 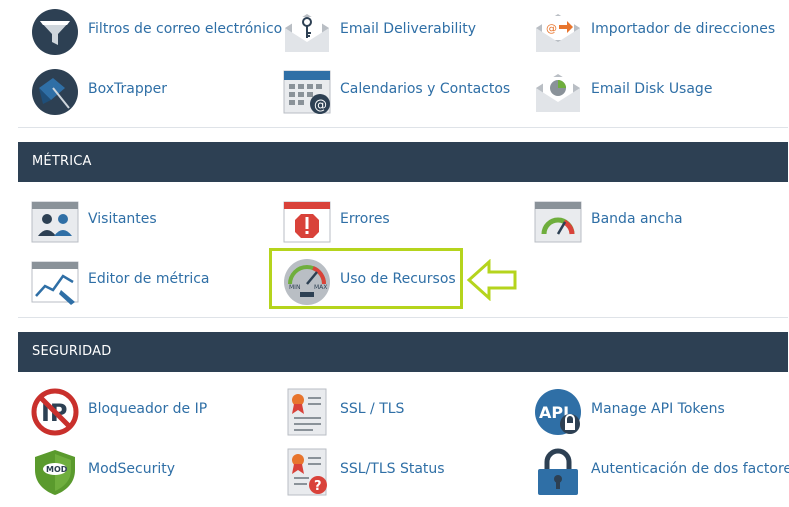 I want to click on email-disk-usage-item: Email Disk Usage, so click(x=629, y=92).